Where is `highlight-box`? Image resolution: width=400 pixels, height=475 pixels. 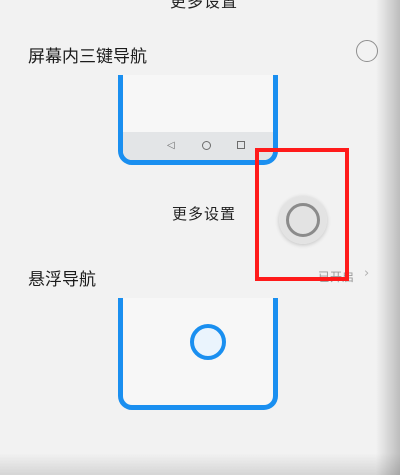
highlight-box is located at coordinates (302, 214).